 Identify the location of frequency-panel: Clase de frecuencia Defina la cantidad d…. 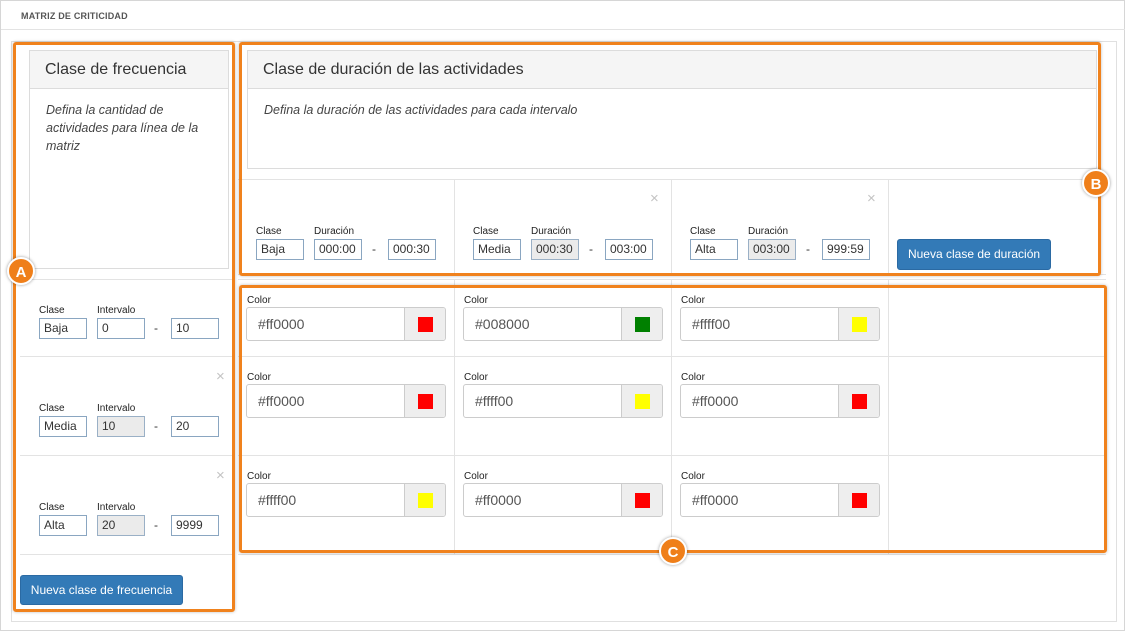
(129, 159).